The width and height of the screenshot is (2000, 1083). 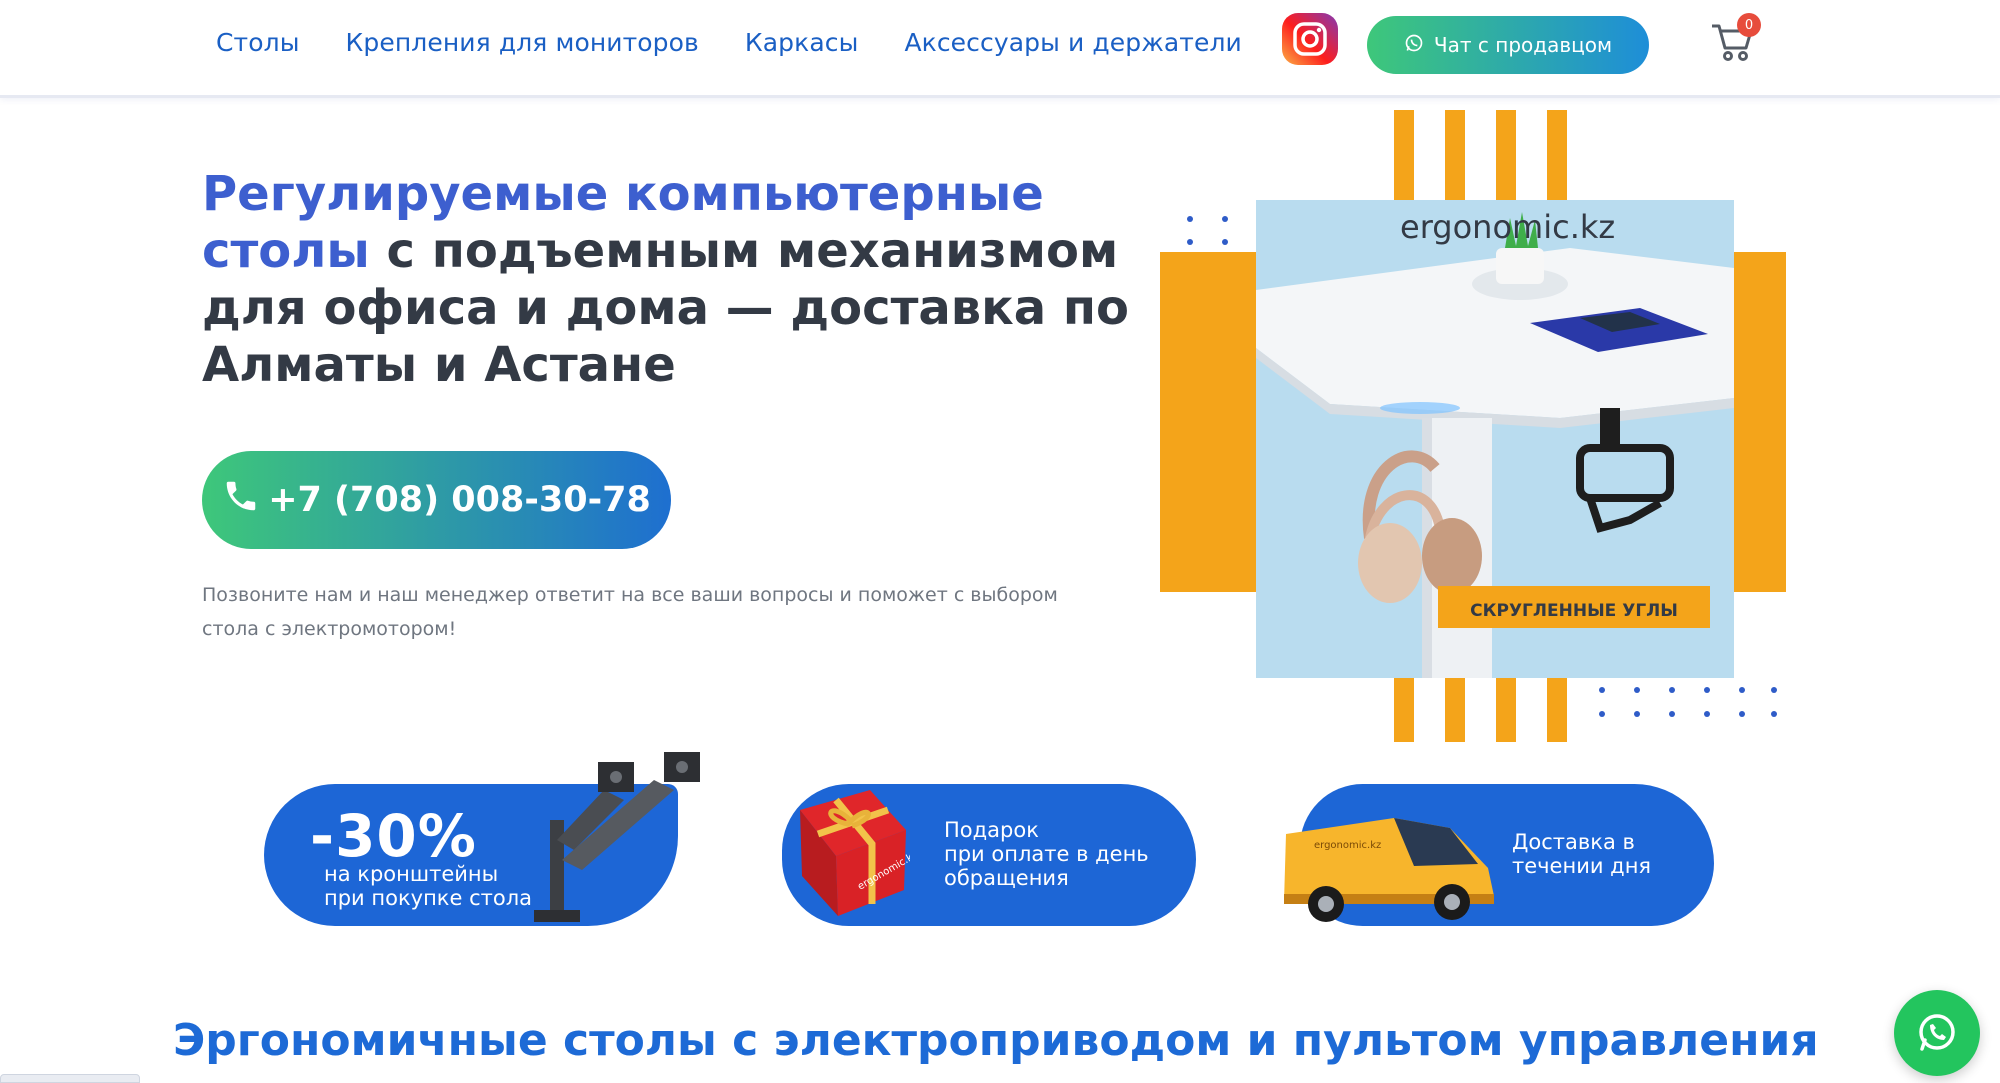 What do you see at coordinates (241, 500) in the screenshot?
I see `phone-icon` at bounding box center [241, 500].